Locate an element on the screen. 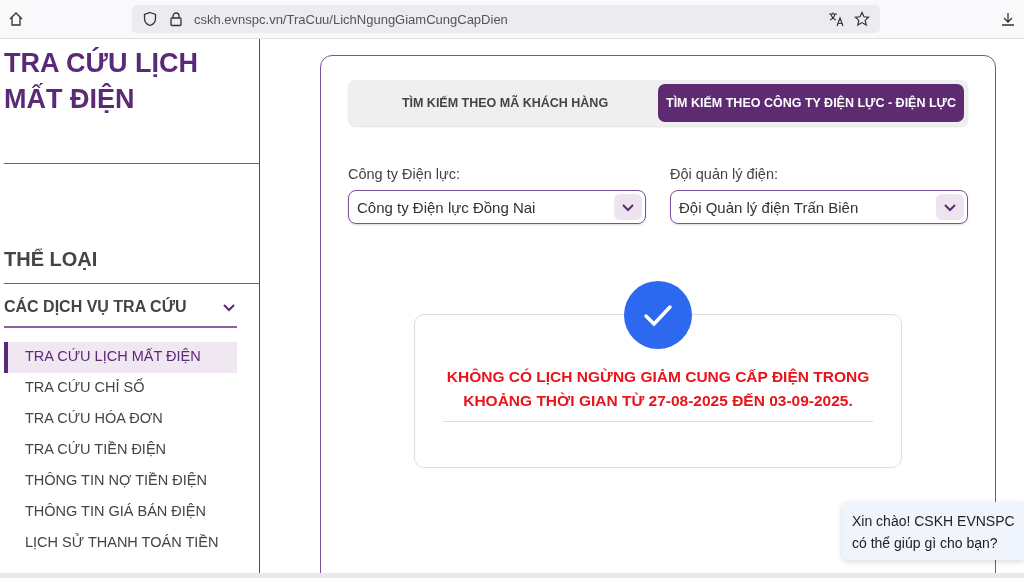 This screenshot has width=1024, height=578. star-icon is located at coordinates (862, 19).